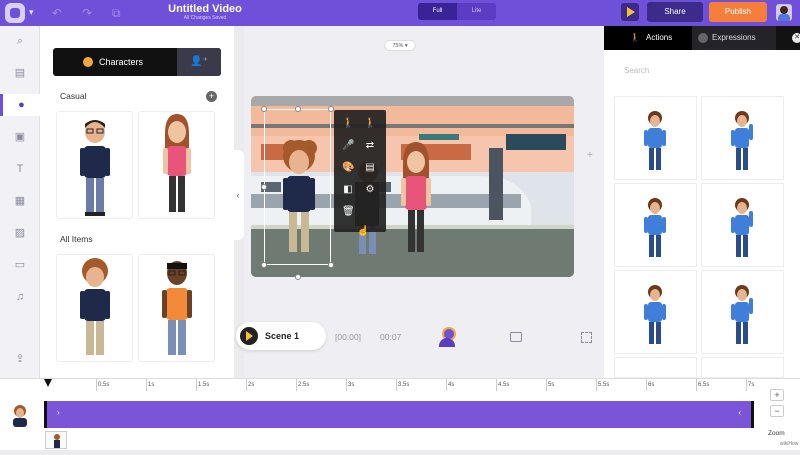 The width and height of the screenshot is (800, 455). Describe the element at coordinates (348, 337) in the screenshot. I see `time-start: [00:00]` at that location.